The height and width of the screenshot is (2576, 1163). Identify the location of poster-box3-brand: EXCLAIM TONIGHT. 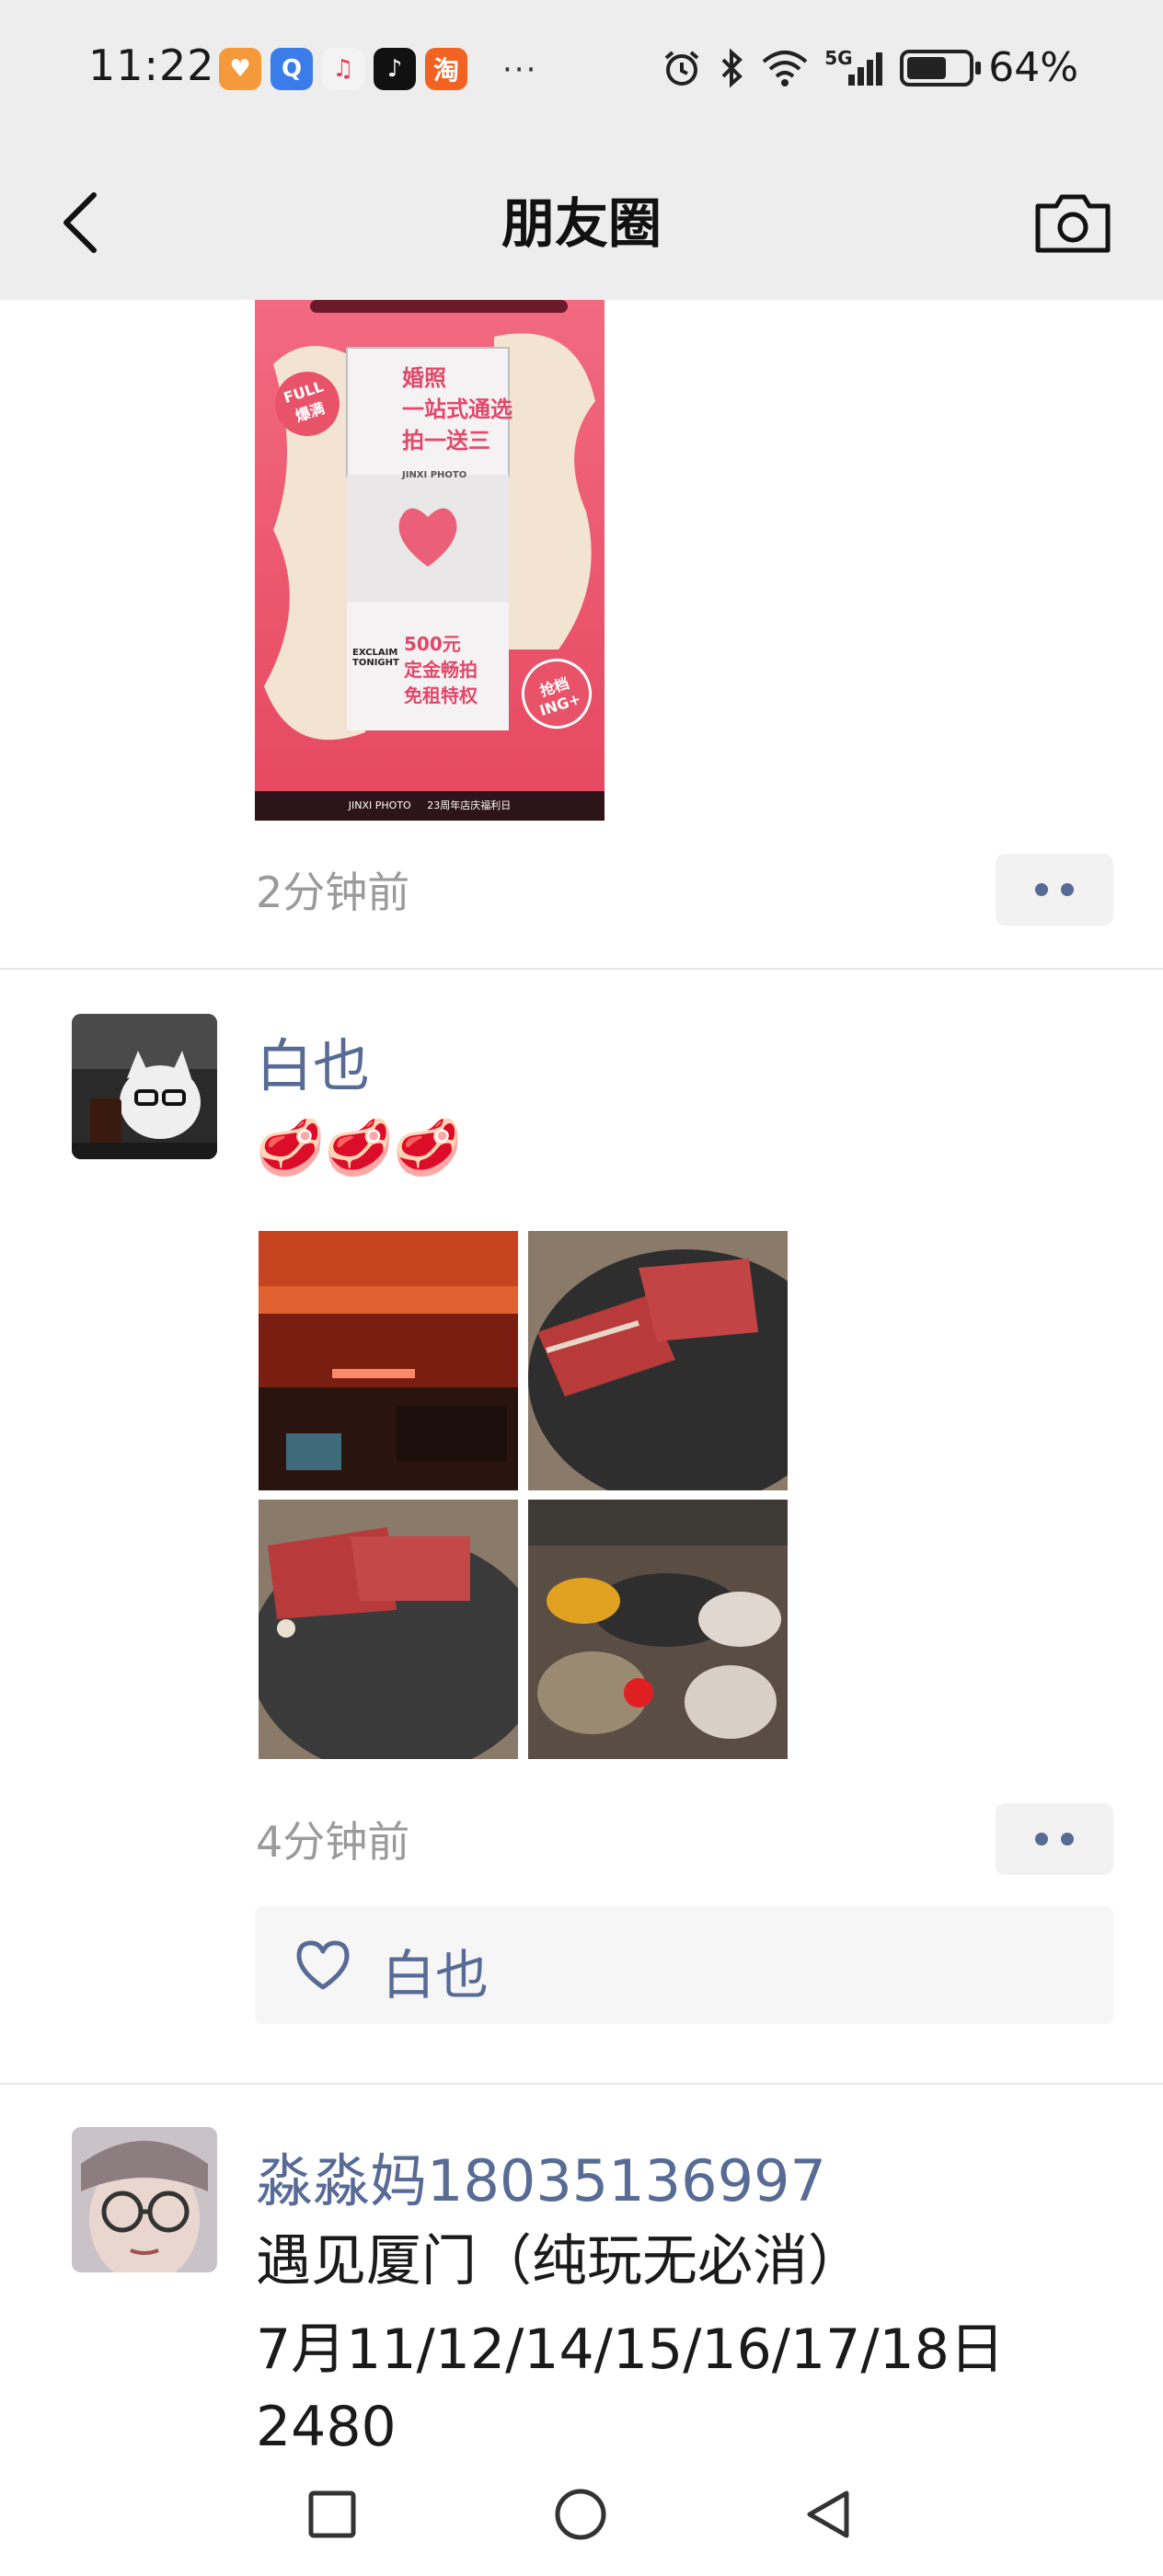
(376, 658).